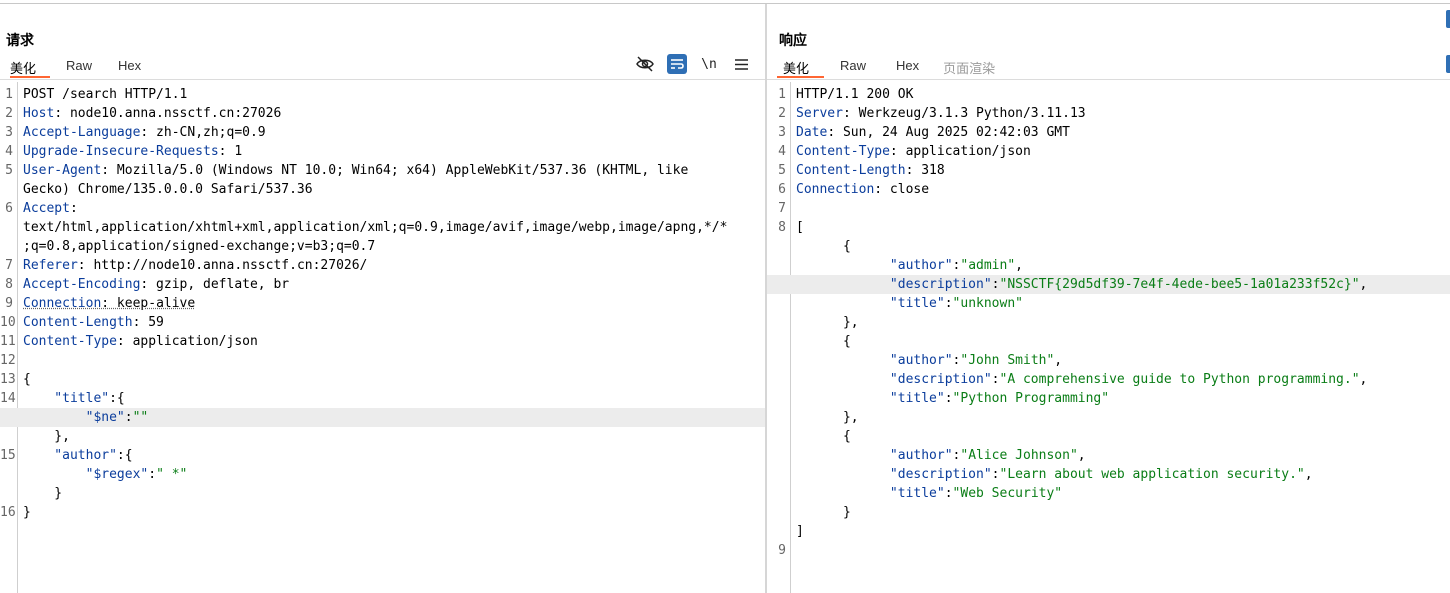 The image size is (1450, 593). I want to click on json-string: "unknown", so click(987, 303).